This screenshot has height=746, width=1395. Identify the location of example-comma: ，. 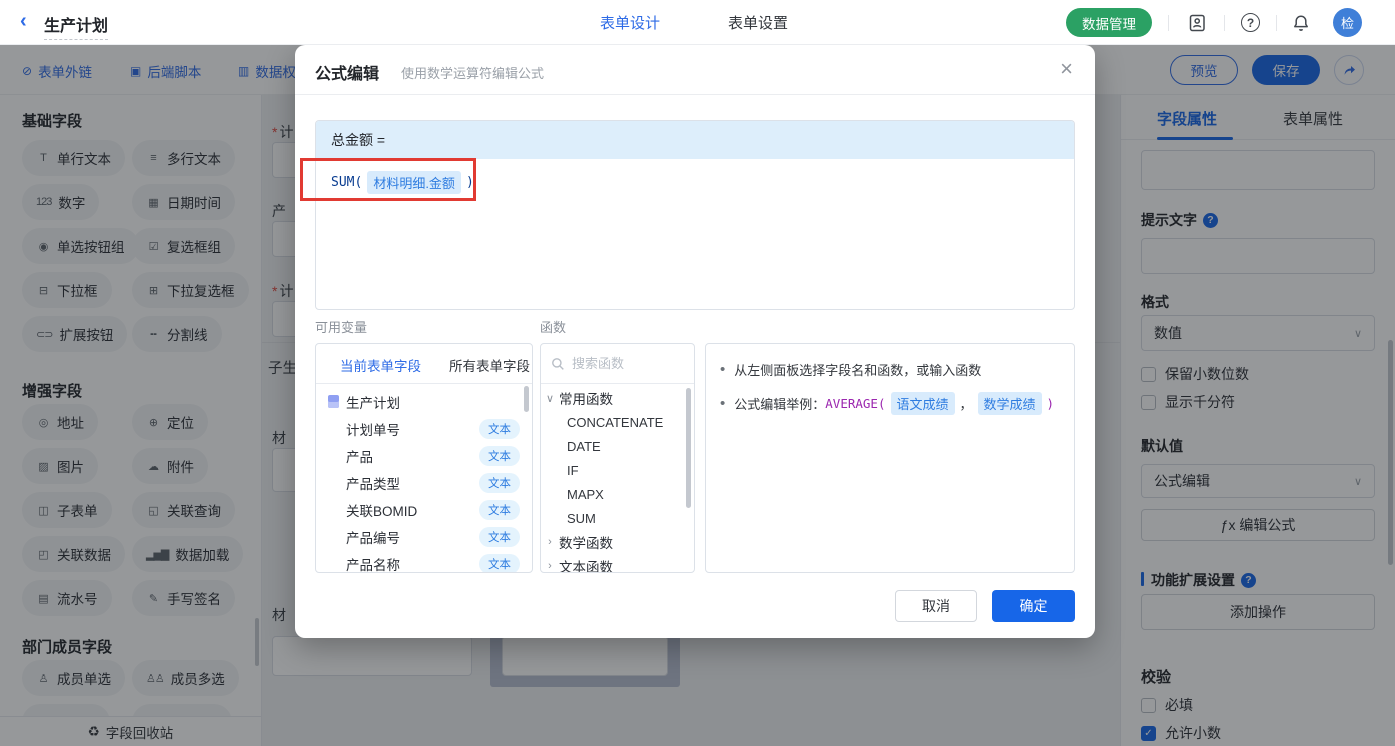
(966, 404).